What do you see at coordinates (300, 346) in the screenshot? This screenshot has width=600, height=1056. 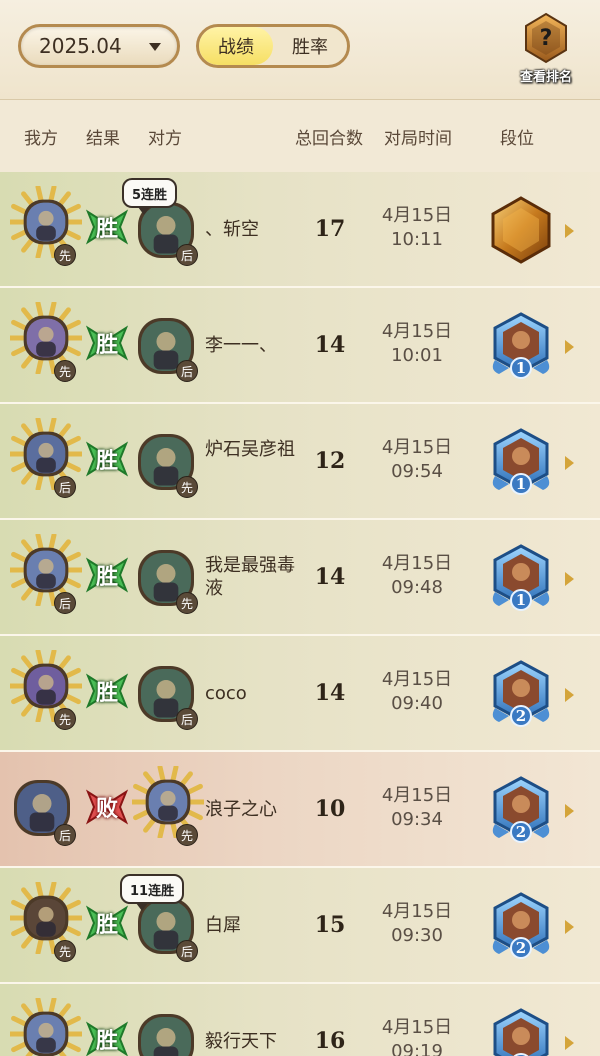 I see `match-row: 先 胜 后 李一一、 14 4月15日 10:01 1` at bounding box center [300, 346].